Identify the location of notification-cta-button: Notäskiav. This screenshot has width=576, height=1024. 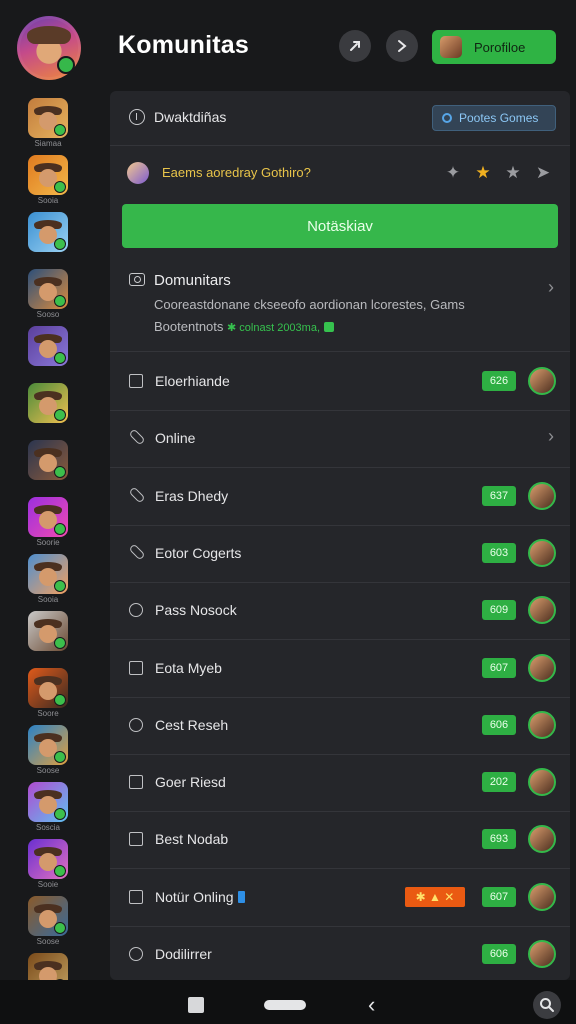
(340, 226).